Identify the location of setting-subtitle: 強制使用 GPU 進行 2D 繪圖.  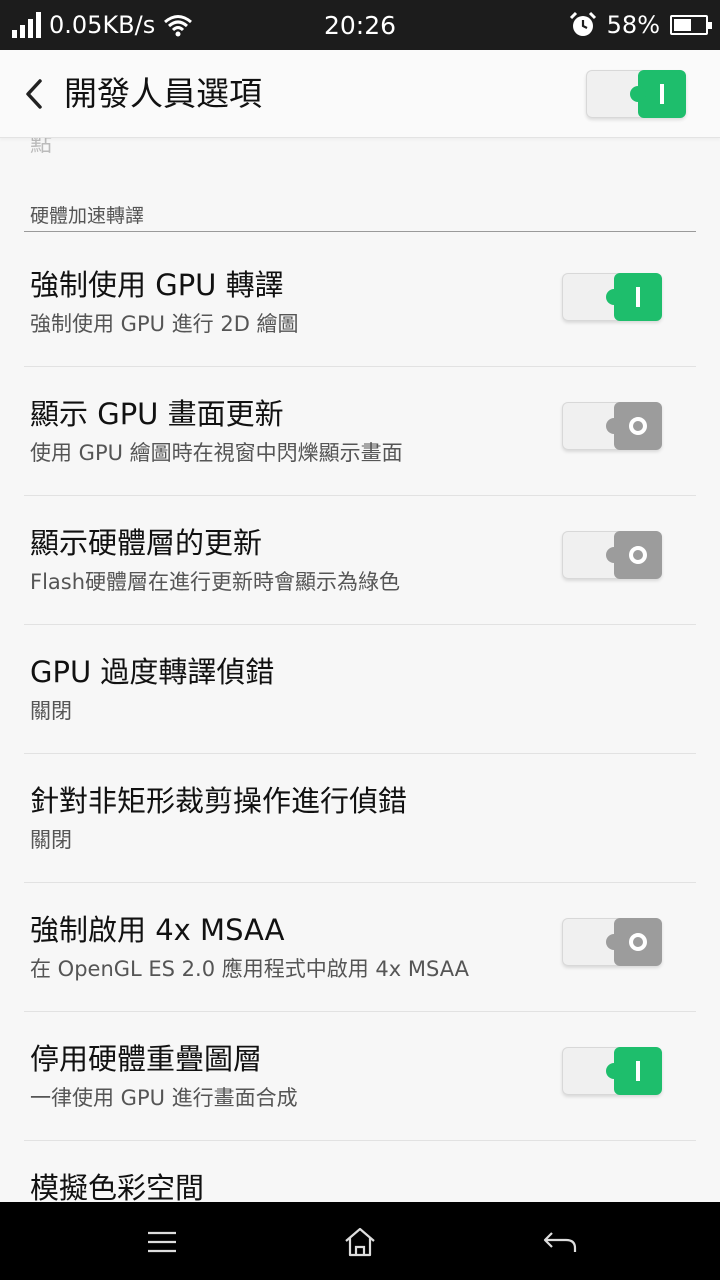
(164, 324).